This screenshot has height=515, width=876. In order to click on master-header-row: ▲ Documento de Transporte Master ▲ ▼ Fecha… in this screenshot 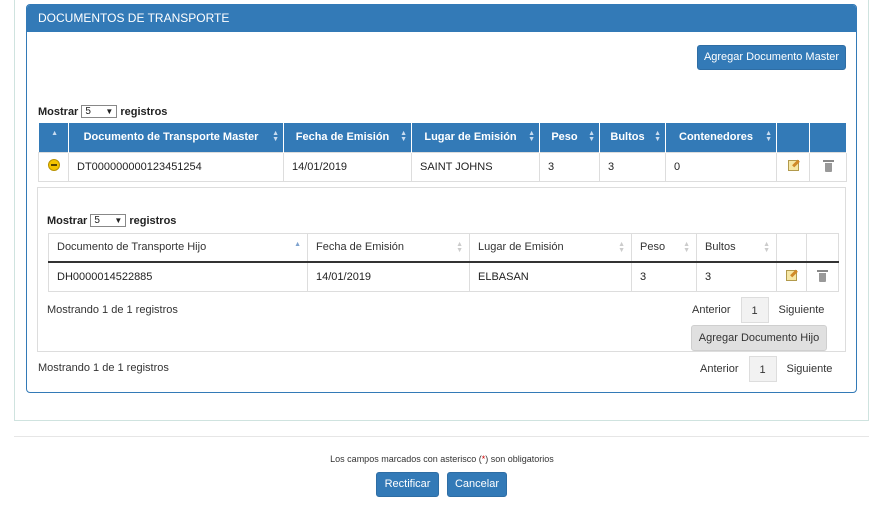, I will do `click(442, 137)`.